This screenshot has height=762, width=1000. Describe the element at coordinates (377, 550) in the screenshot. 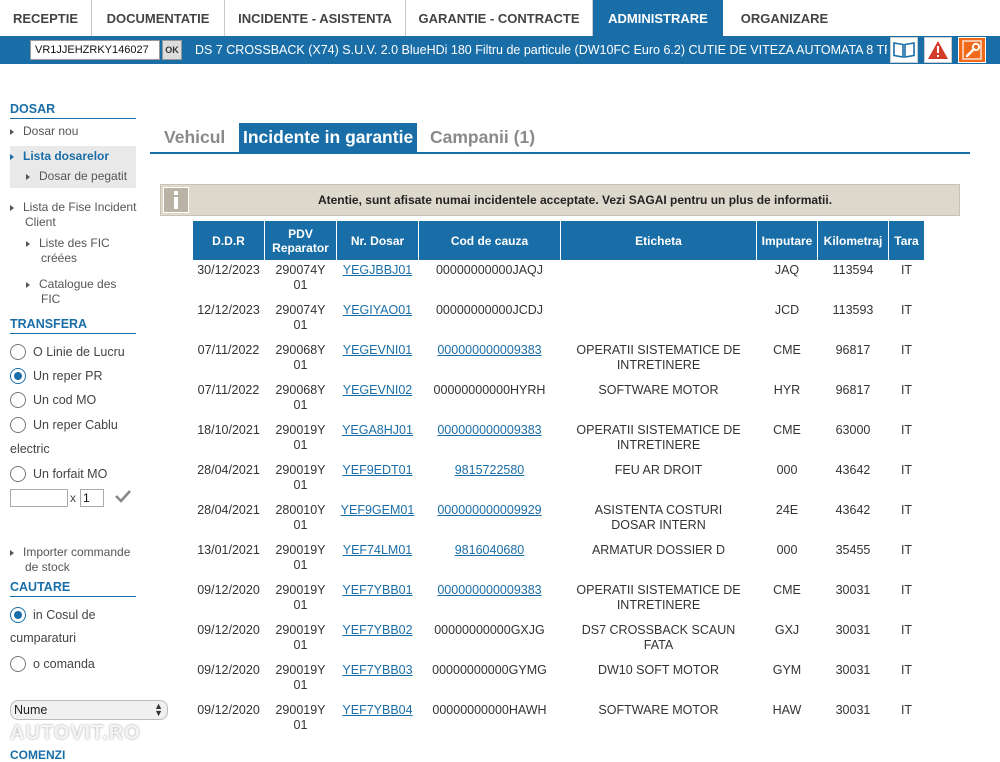

I see `dosar-link: YEF74LM01` at that location.